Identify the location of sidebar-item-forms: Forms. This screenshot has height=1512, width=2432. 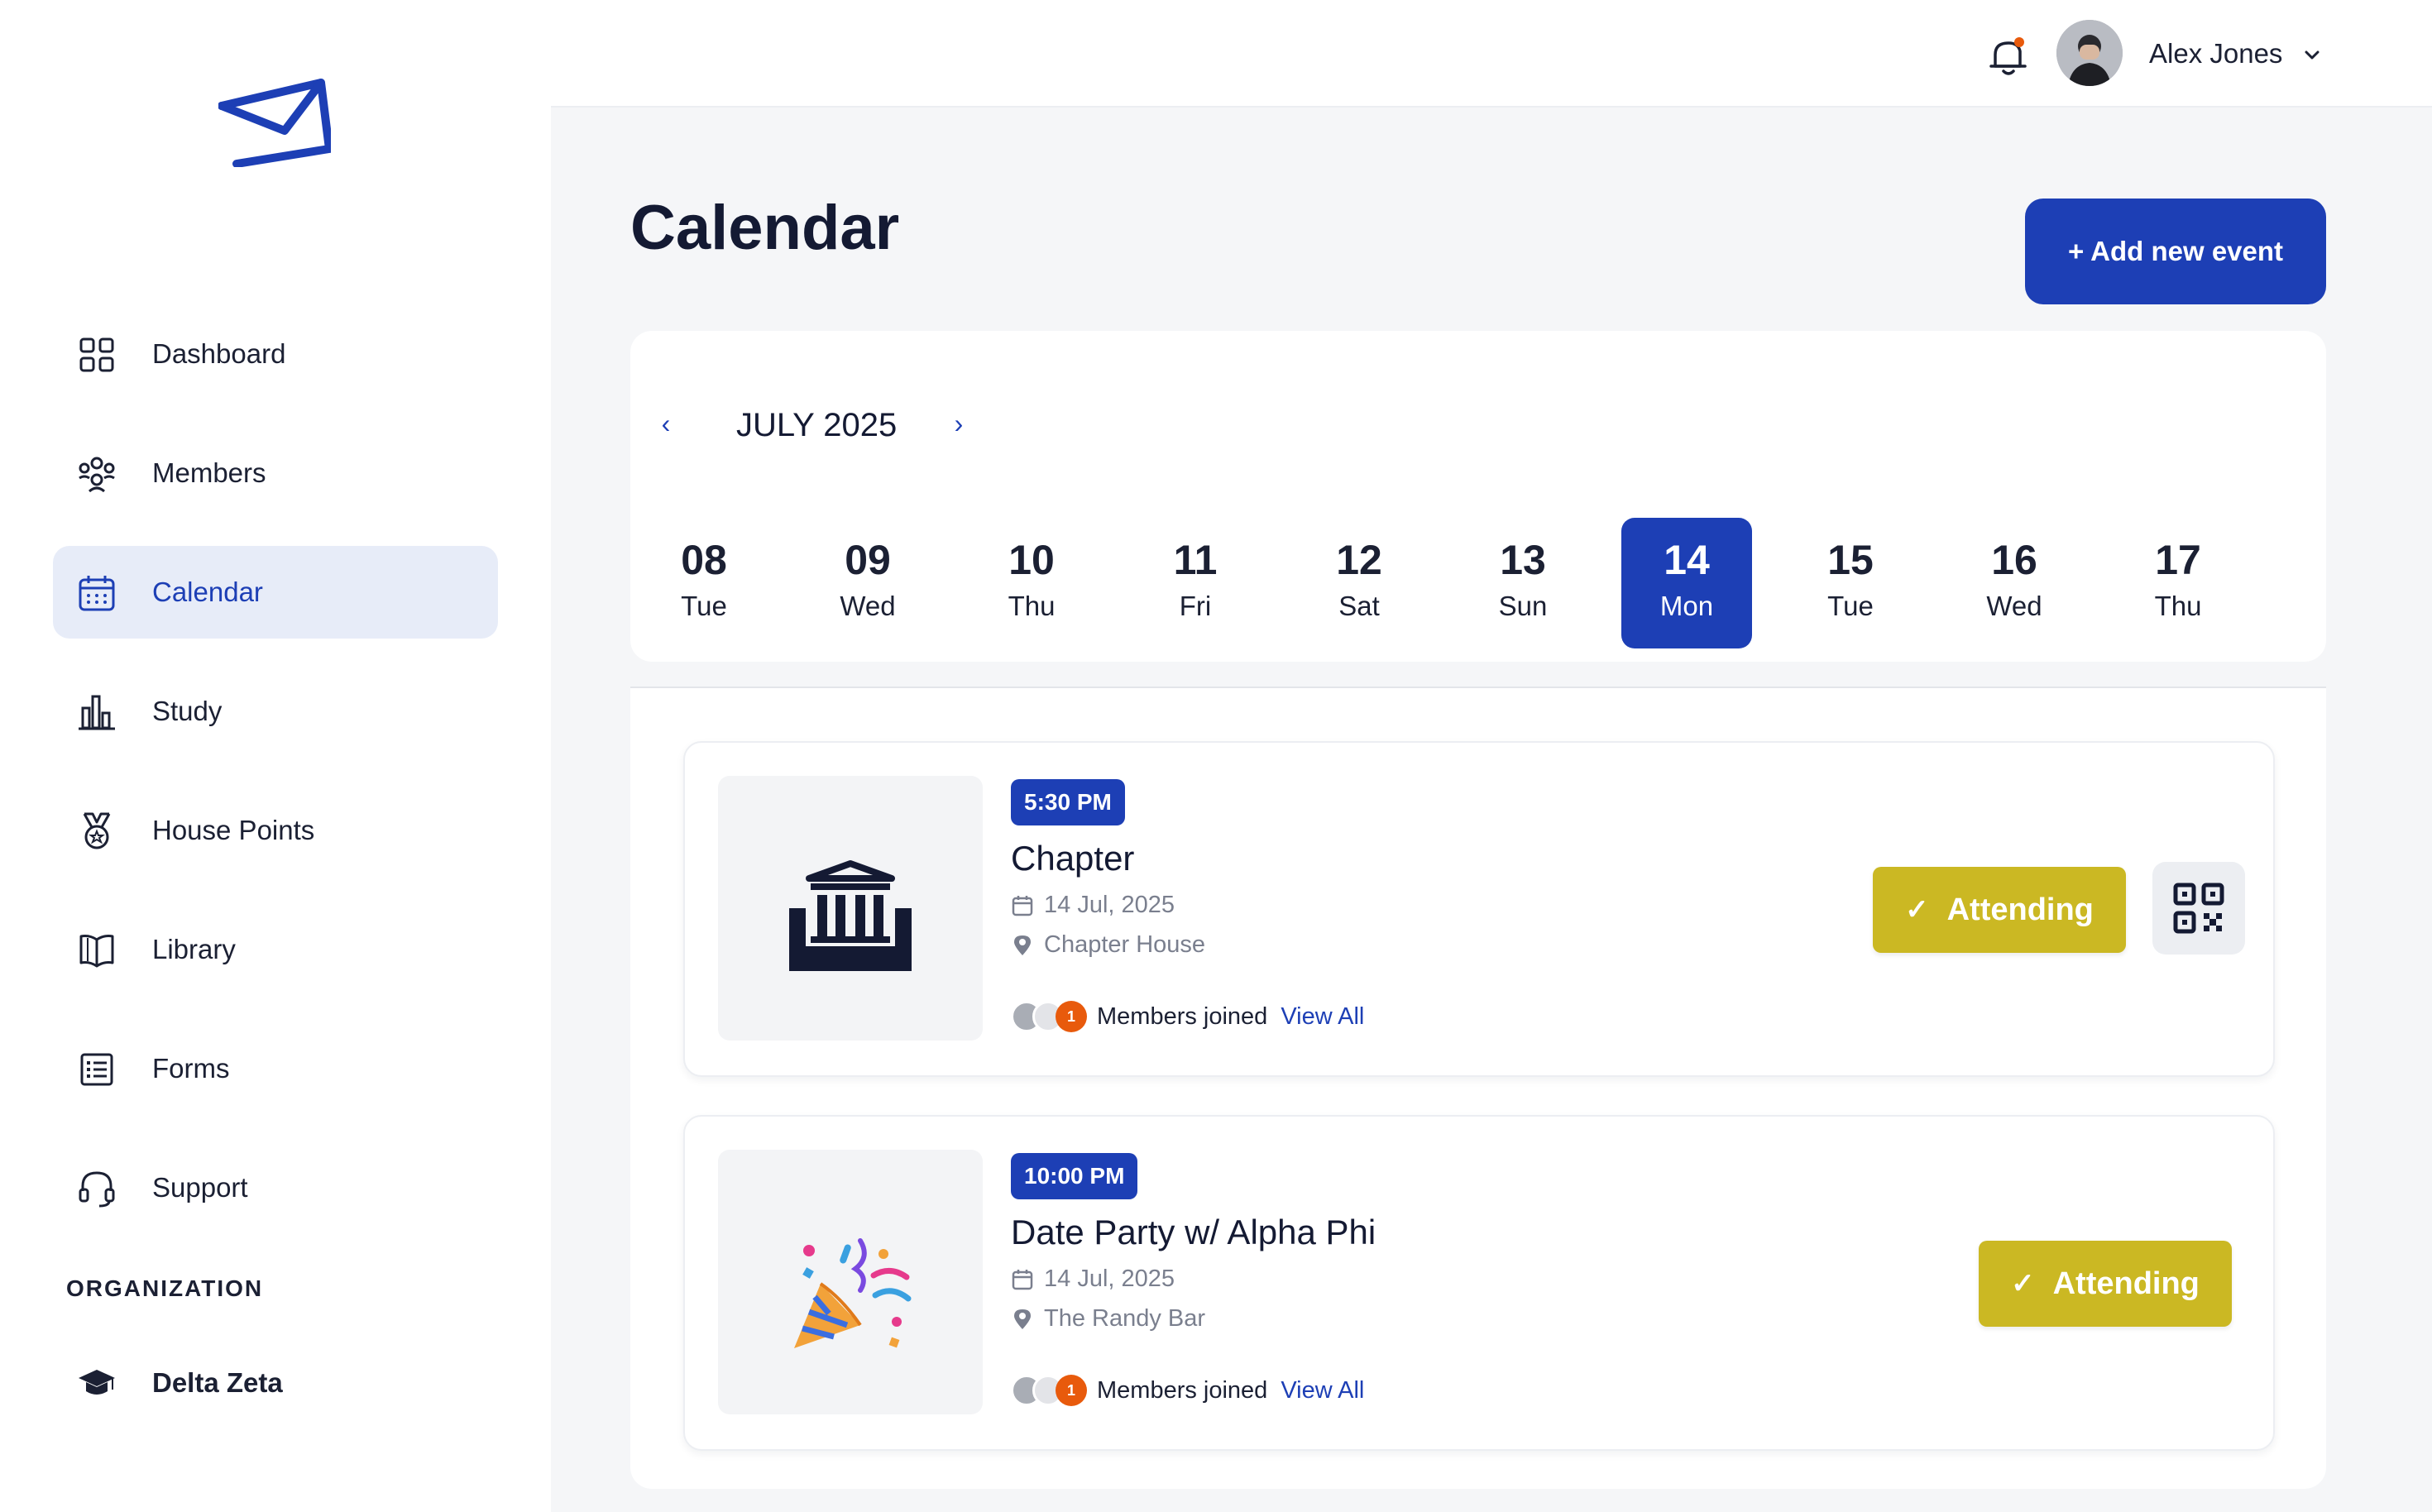
(275, 1068).